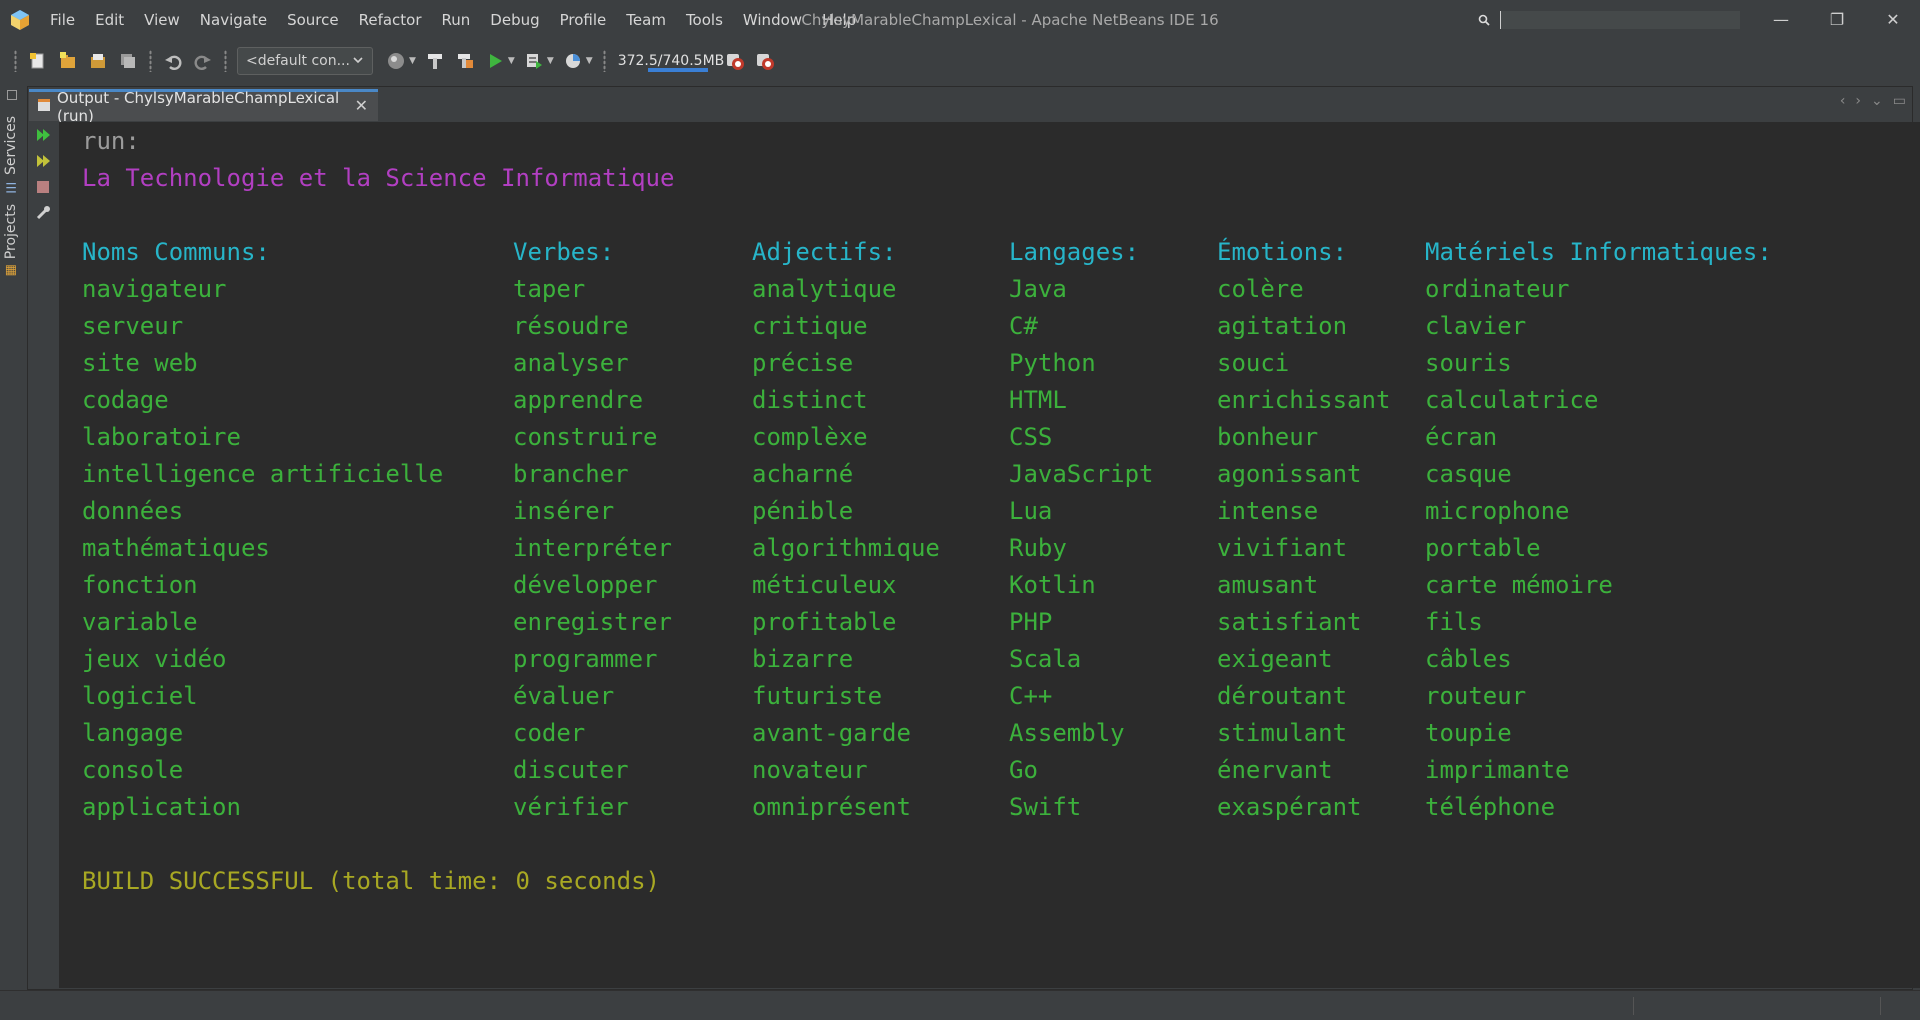 This screenshot has height=1020, width=1920. What do you see at coordinates (133, 770) in the screenshot?
I see `table-row-cell: console` at bounding box center [133, 770].